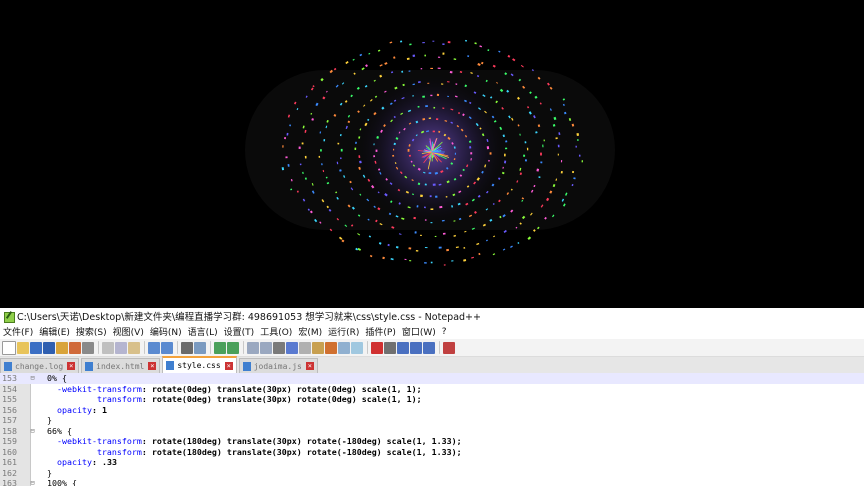  What do you see at coordinates (121, 347) in the screenshot?
I see `copy-icon` at bounding box center [121, 347].